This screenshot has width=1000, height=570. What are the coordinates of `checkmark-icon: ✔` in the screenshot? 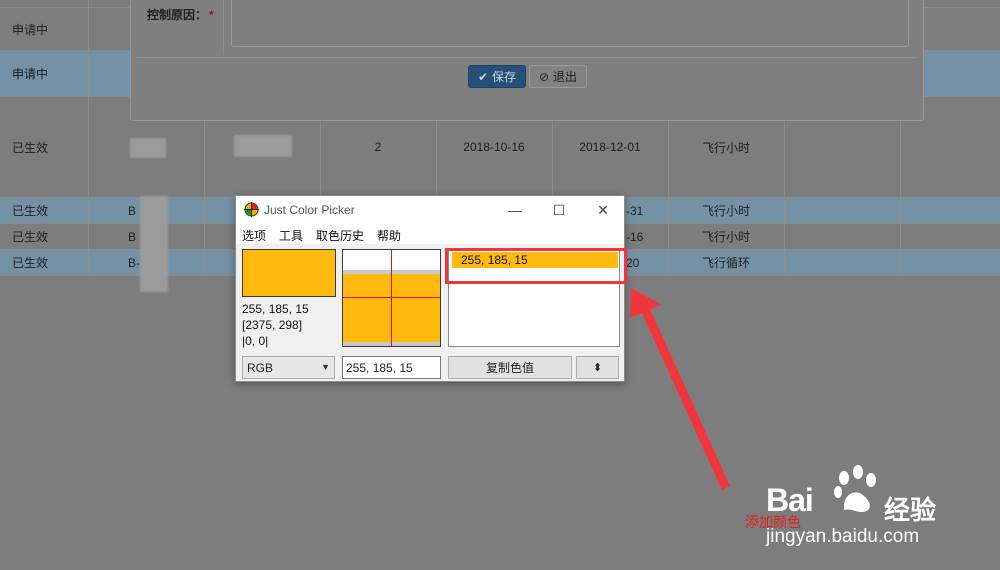 It's located at (483, 76).